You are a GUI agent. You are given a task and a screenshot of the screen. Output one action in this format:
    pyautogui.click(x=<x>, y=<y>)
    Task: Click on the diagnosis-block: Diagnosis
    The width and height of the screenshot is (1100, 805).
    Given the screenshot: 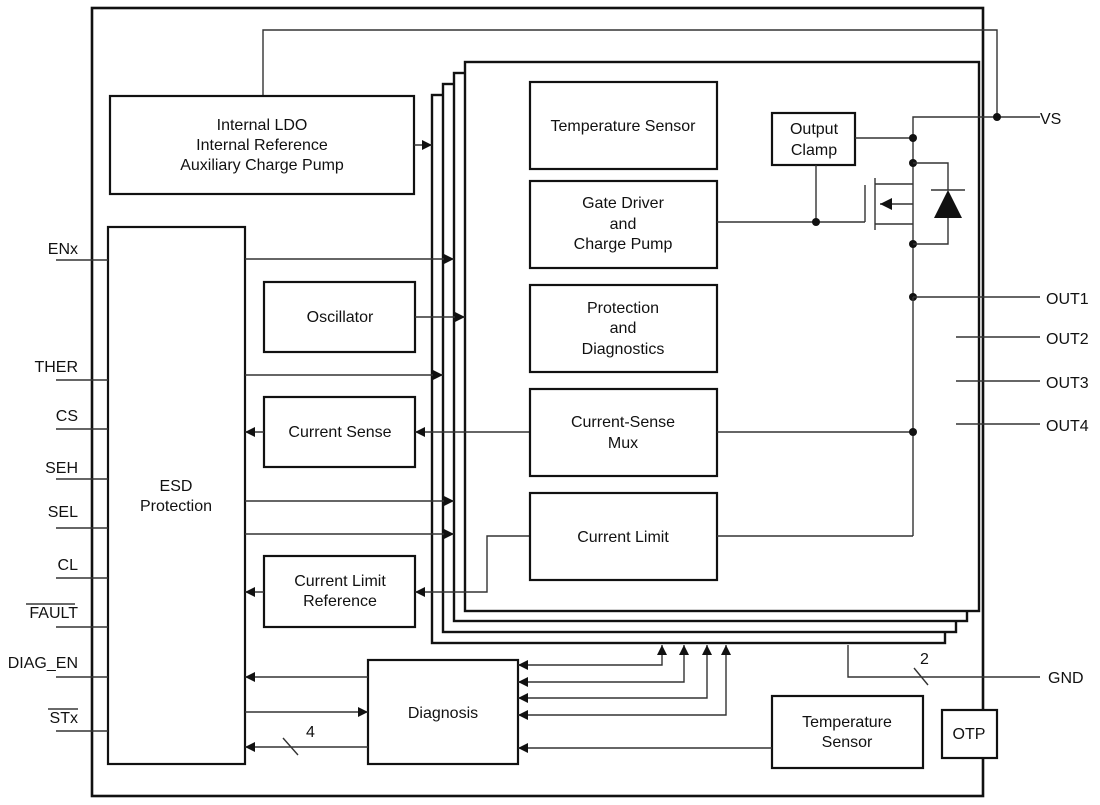 What is the action you would take?
    pyautogui.click(x=443, y=712)
    